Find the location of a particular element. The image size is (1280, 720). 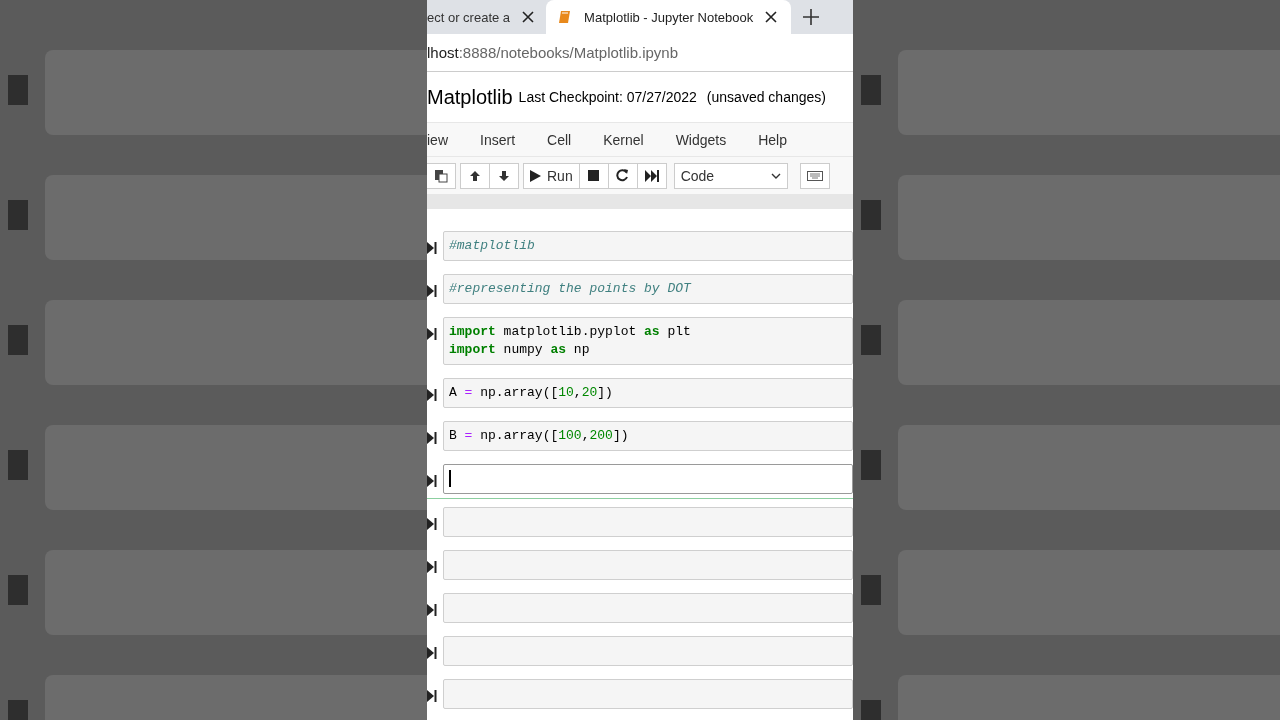

browser-tab: ect or create a is located at coordinates (487, 17).